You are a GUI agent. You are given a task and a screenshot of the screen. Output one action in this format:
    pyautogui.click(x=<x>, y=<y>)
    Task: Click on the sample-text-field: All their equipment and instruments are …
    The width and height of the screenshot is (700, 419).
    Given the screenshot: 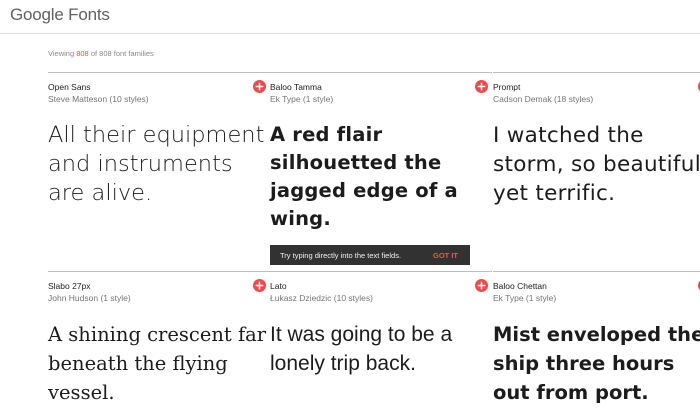 What is the action you would take?
    pyautogui.click(x=159, y=164)
    